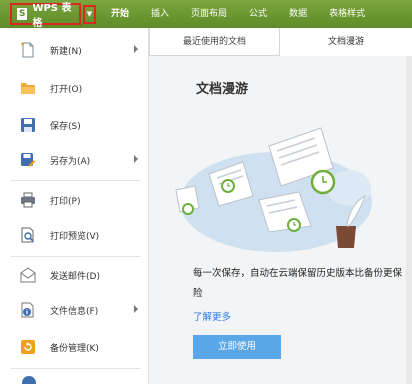 The height and width of the screenshot is (384, 412). What do you see at coordinates (28, 347) in the screenshot?
I see `backup-icon` at bounding box center [28, 347].